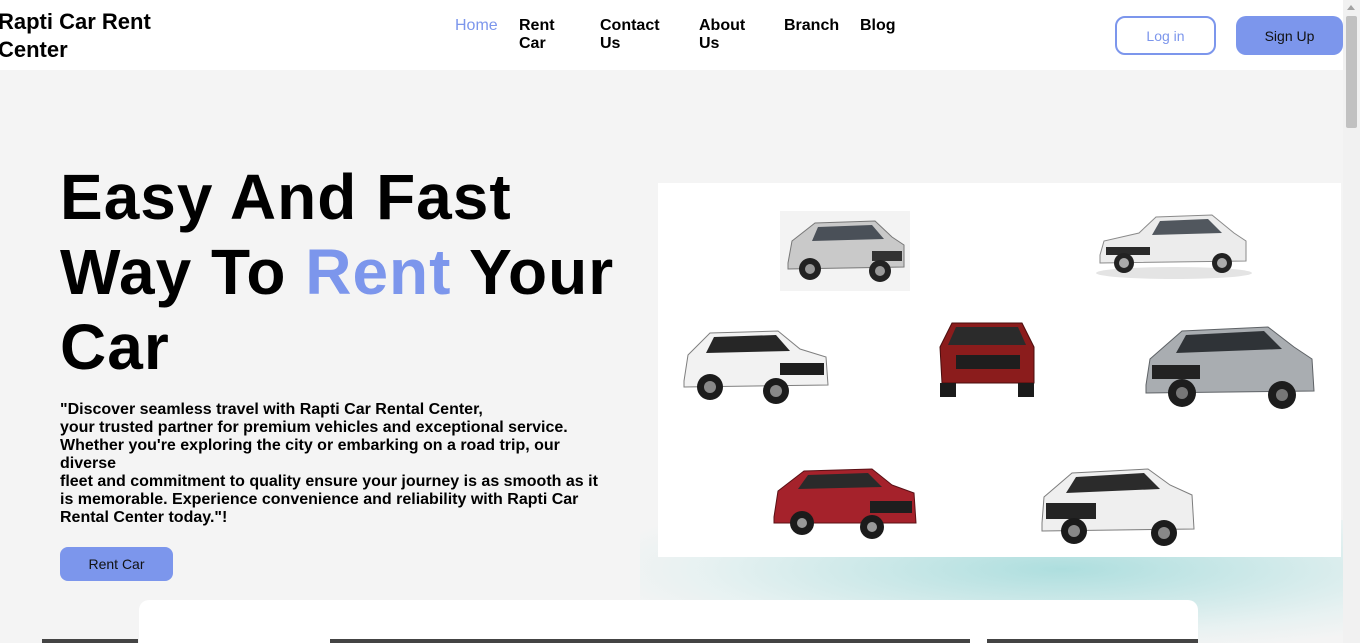 The height and width of the screenshot is (643, 1360). What do you see at coordinates (533, 272) in the screenshot?
I see `hero-title-line2-end: Your` at bounding box center [533, 272].